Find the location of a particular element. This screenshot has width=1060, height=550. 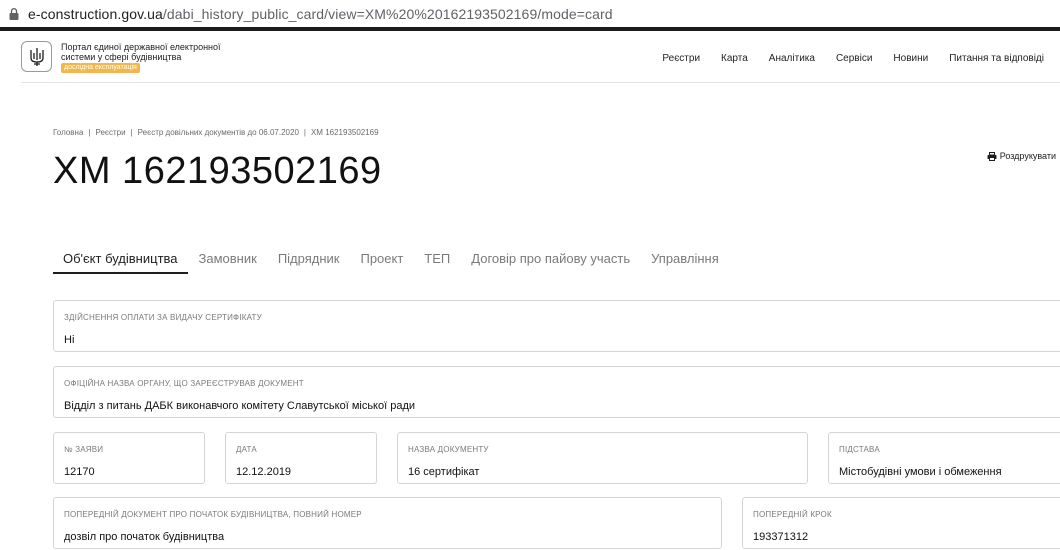

field-label: Дата is located at coordinates (246, 449).